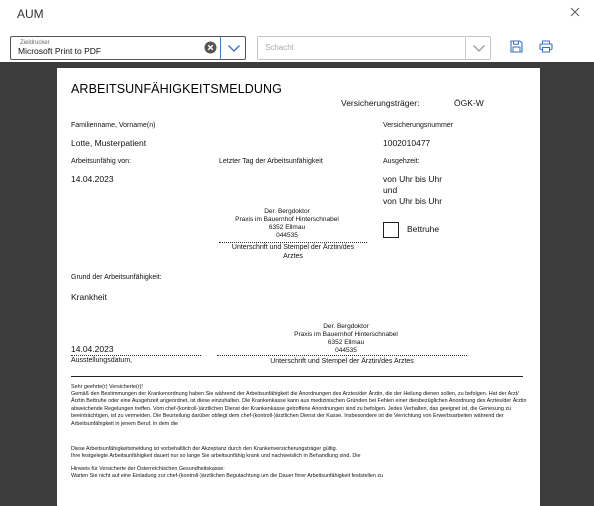  Describe the element at coordinates (401, 161) in the screenshot. I see `outing-time-label: Ausgehzeit:` at that location.